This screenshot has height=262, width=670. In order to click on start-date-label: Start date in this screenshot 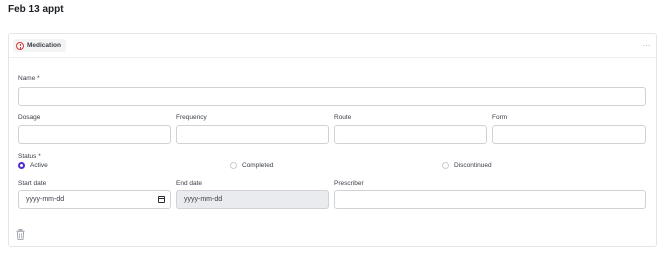, I will do `click(32, 183)`.